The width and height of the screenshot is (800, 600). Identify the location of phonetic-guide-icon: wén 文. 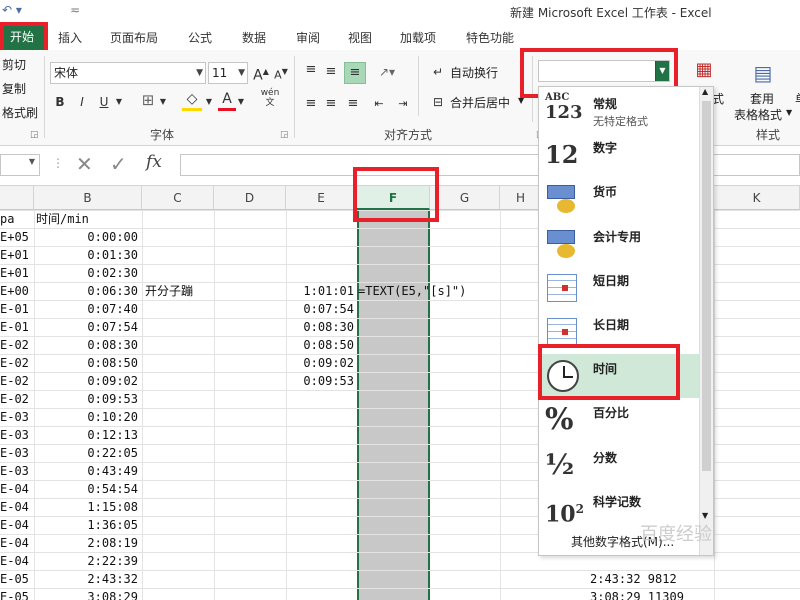
(270, 98).